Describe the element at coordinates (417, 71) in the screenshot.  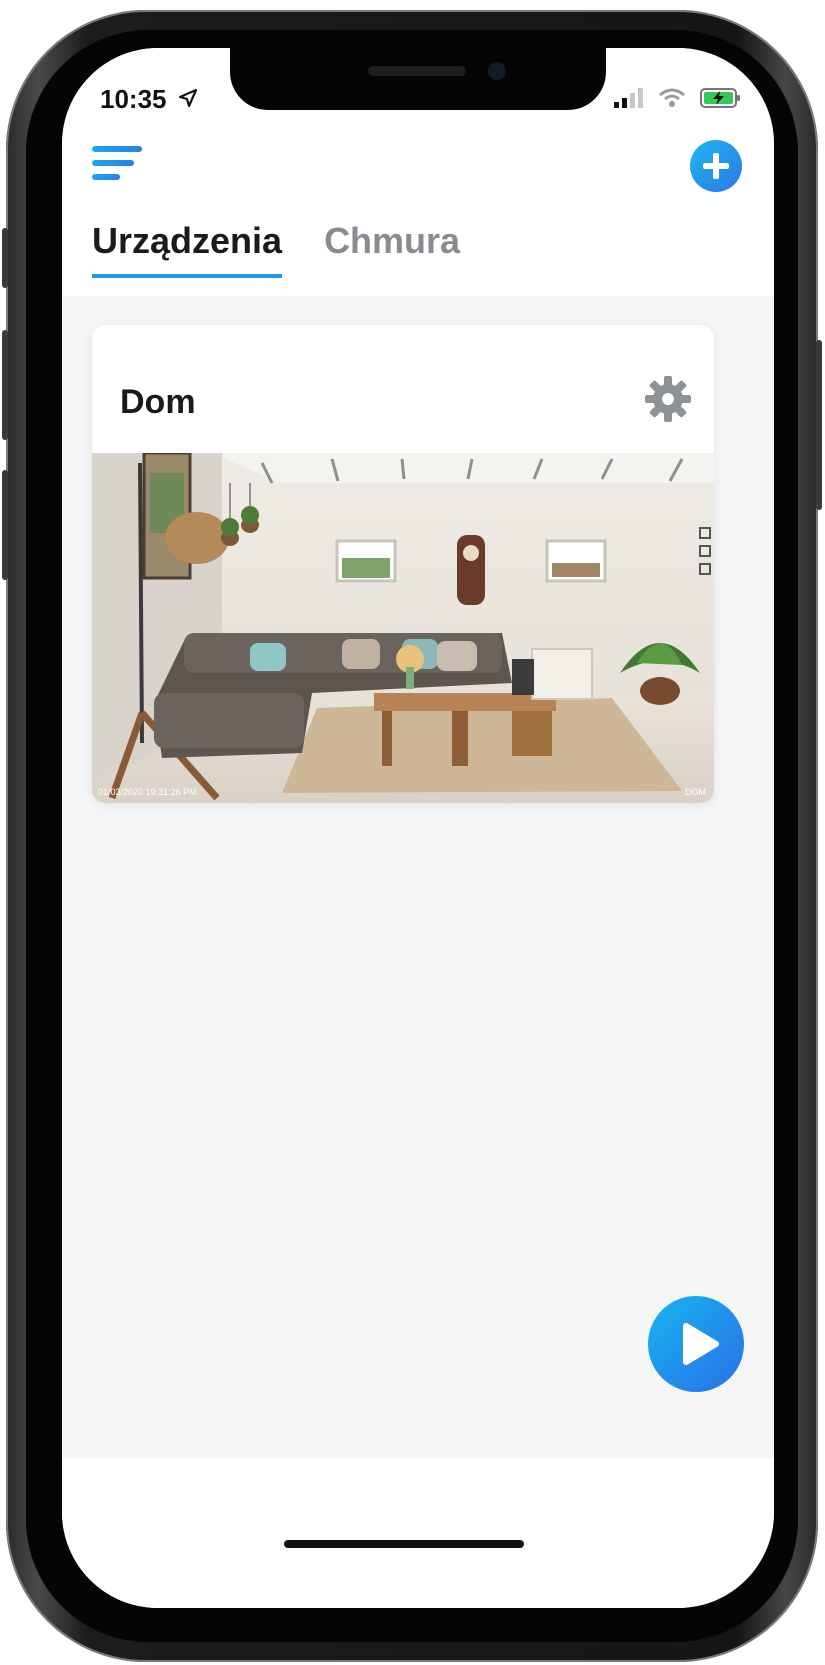
I see `earpiece-speaker` at that location.